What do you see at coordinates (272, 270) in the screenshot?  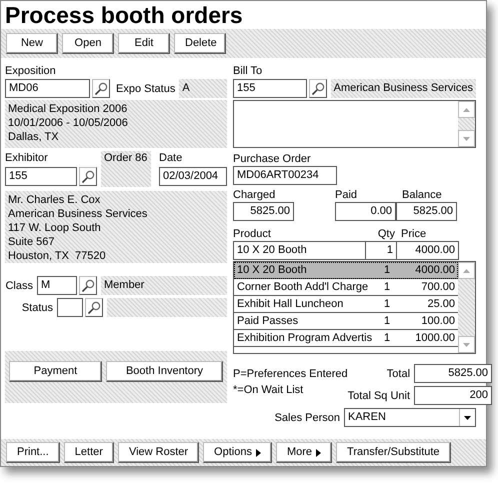 I see `product-cell-text: 10 X 20 Booth` at bounding box center [272, 270].